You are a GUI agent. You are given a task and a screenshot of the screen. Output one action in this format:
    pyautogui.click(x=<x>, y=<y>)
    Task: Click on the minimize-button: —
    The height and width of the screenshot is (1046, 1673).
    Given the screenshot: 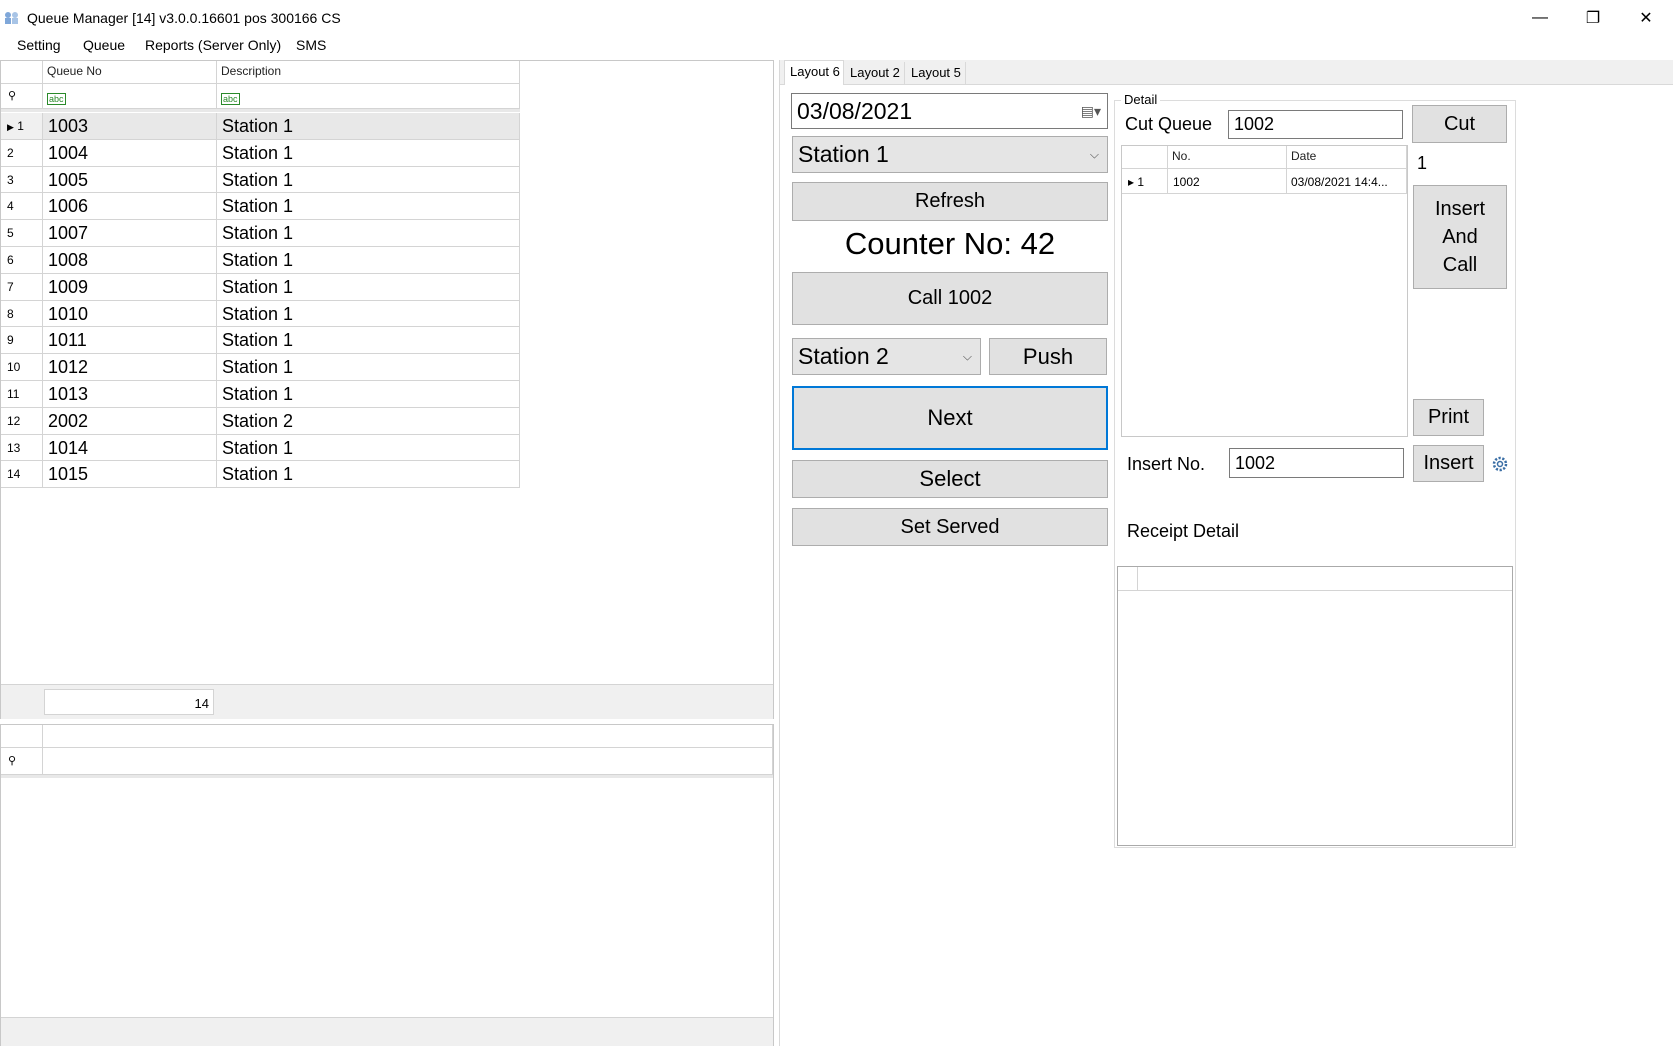 What is the action you would take?
    pyautogui.click(x=1540, y=18)
    